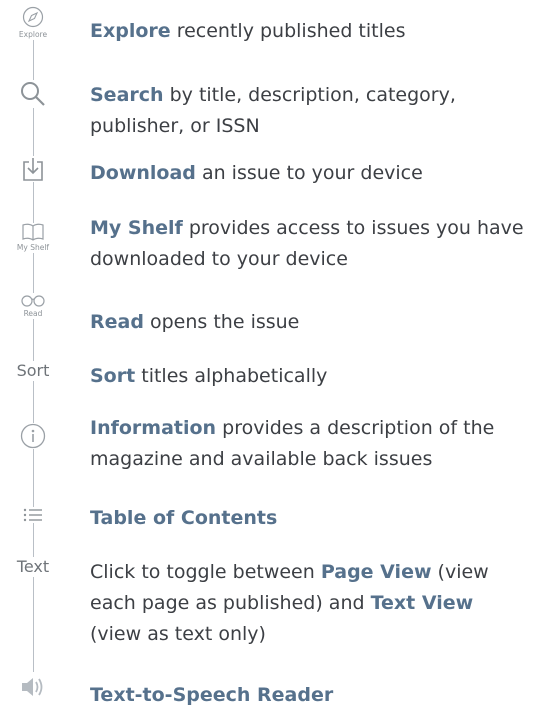  I want to click on search-label: Search, so click(127, 95).